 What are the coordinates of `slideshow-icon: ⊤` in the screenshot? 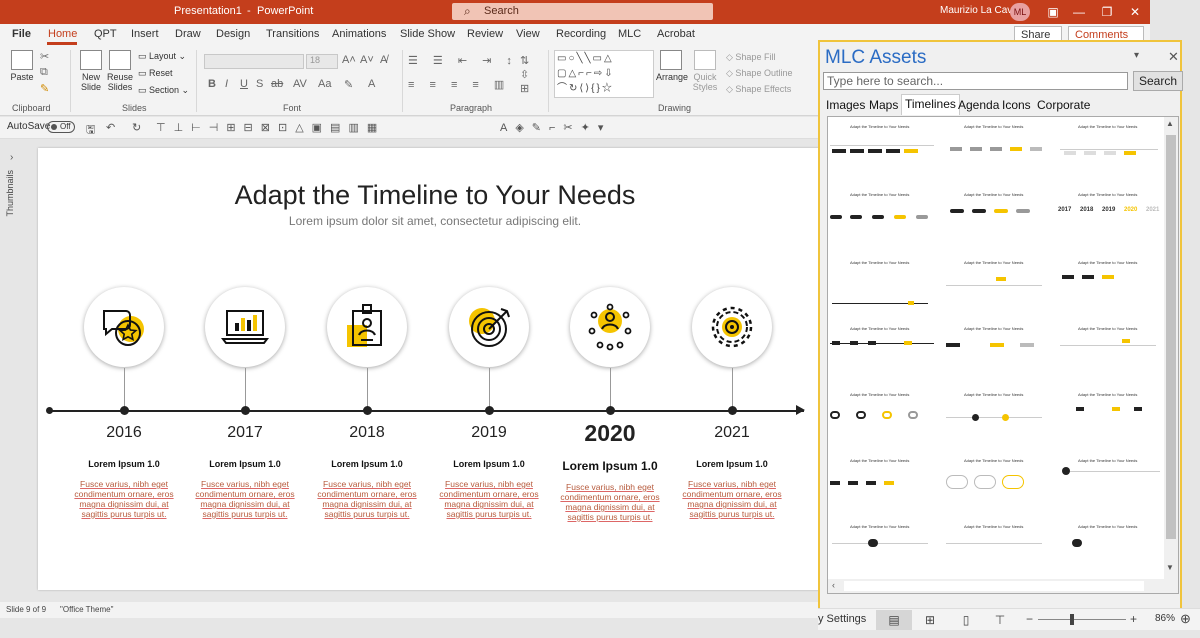 It's located at (1000, 620).